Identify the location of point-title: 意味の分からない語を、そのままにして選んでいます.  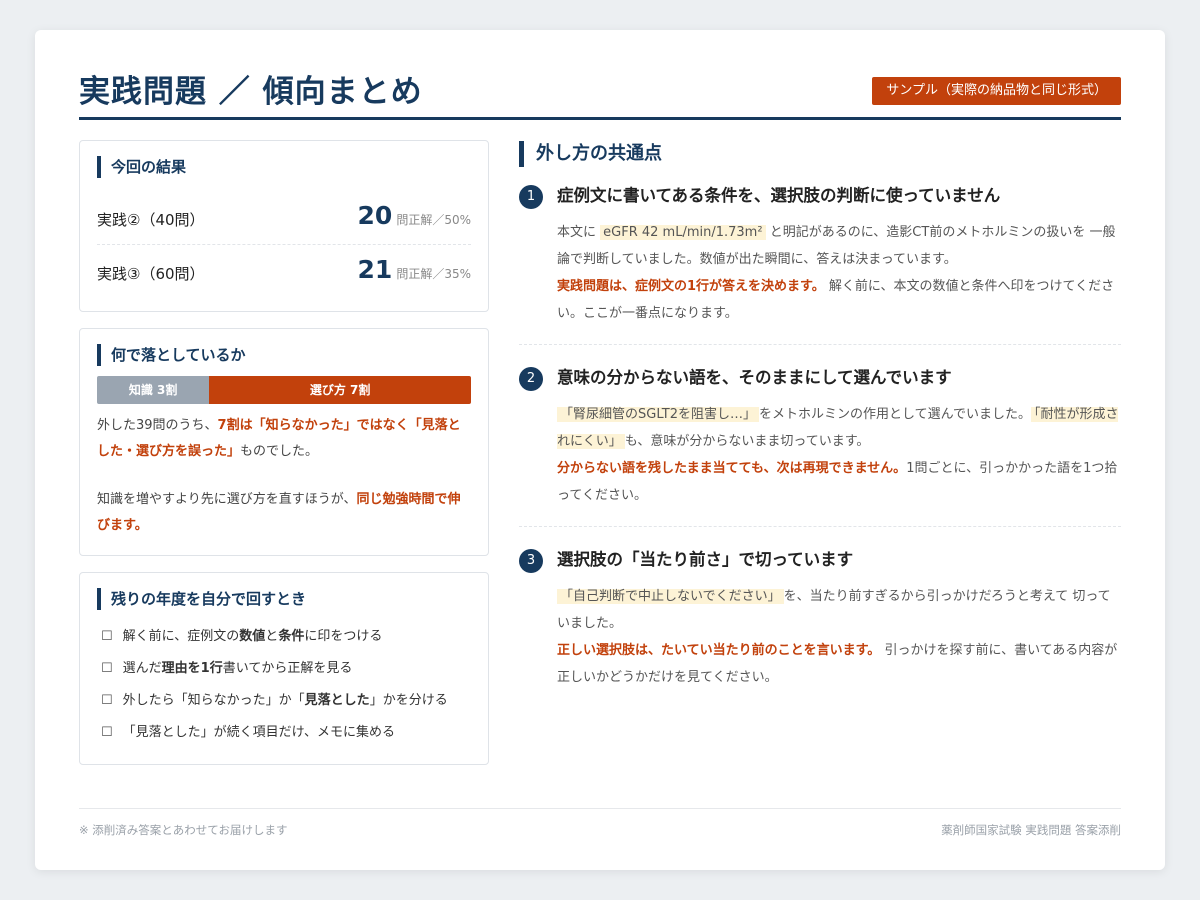
(754, 377).